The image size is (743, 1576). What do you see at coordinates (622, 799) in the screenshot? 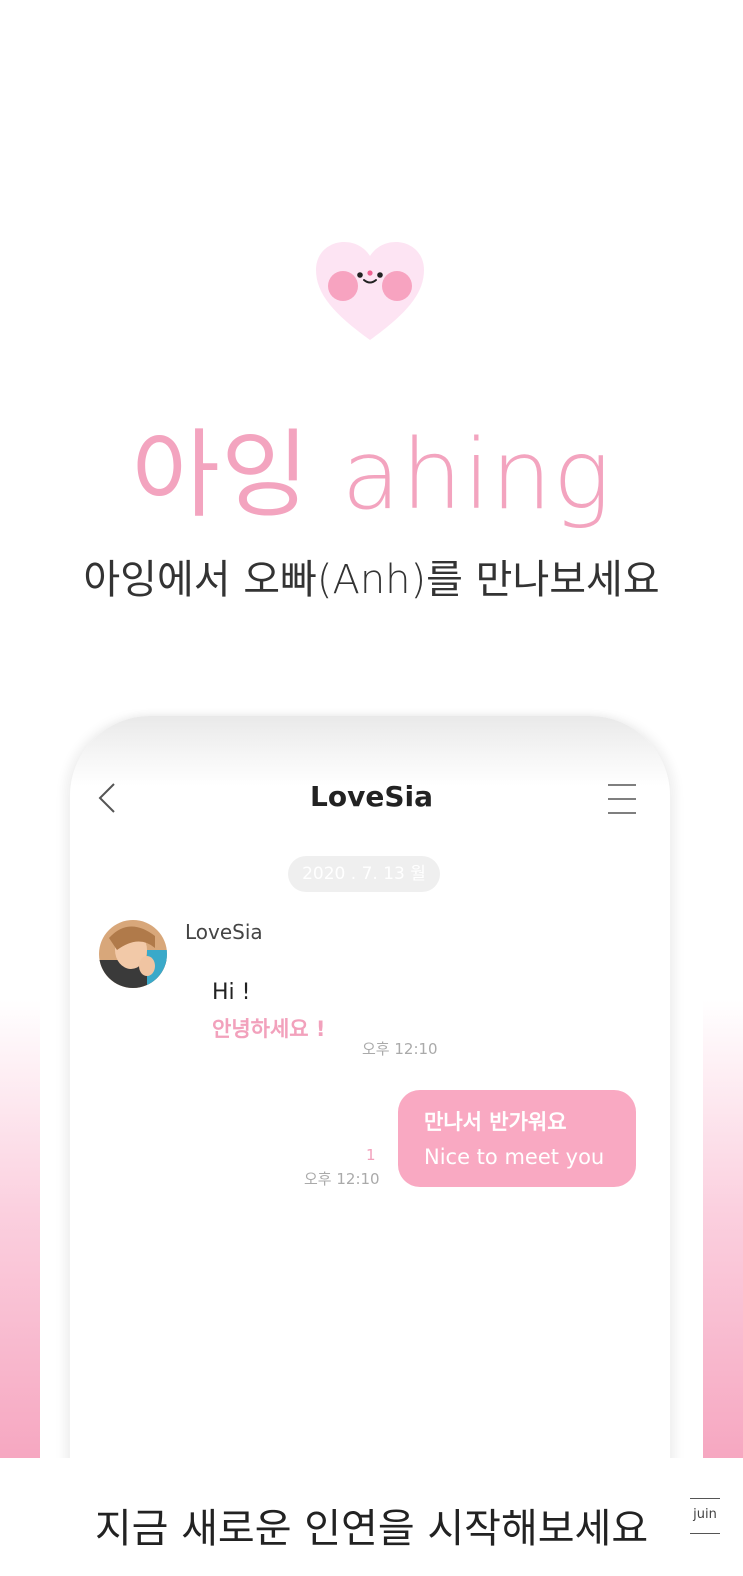
I see `hamburger-menu-icon` at bounding box center [622, 799].